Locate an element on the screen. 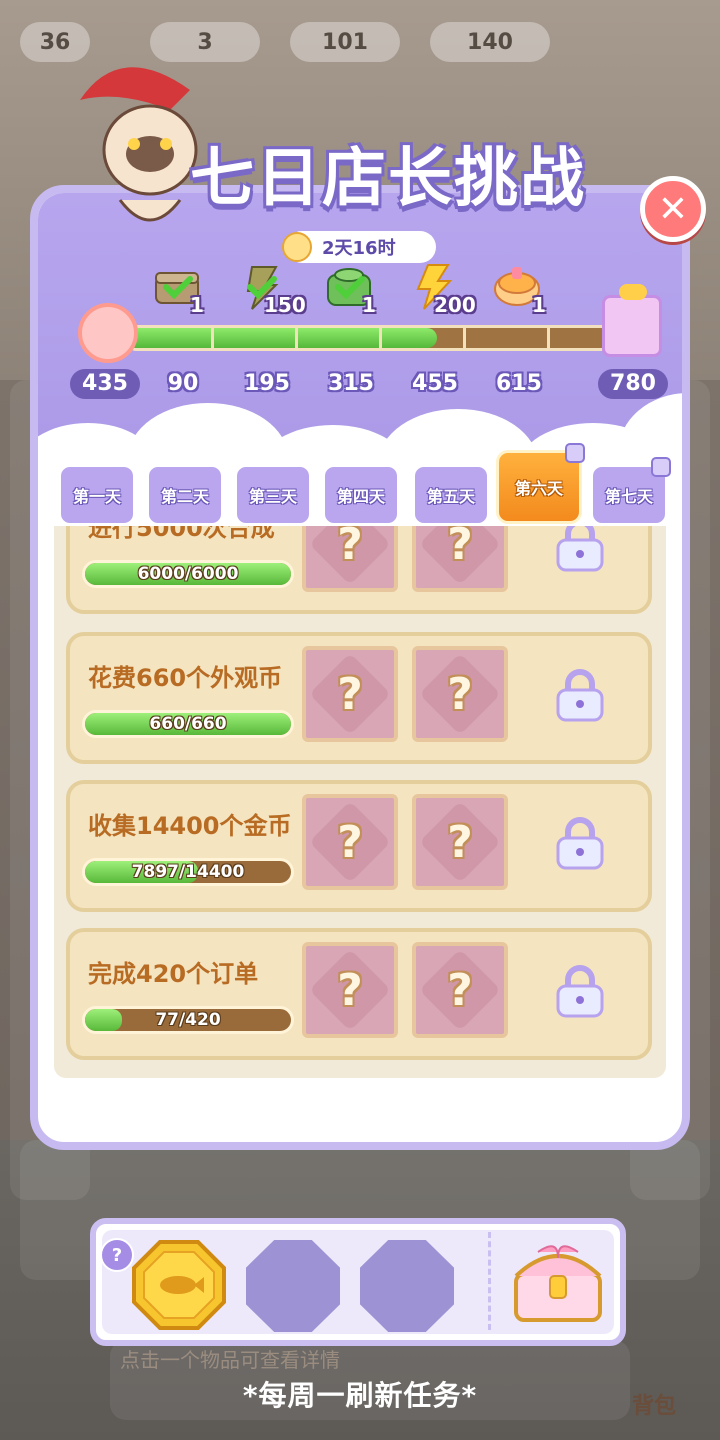  milestone-1: 90 is located at coordinates (183, 383).